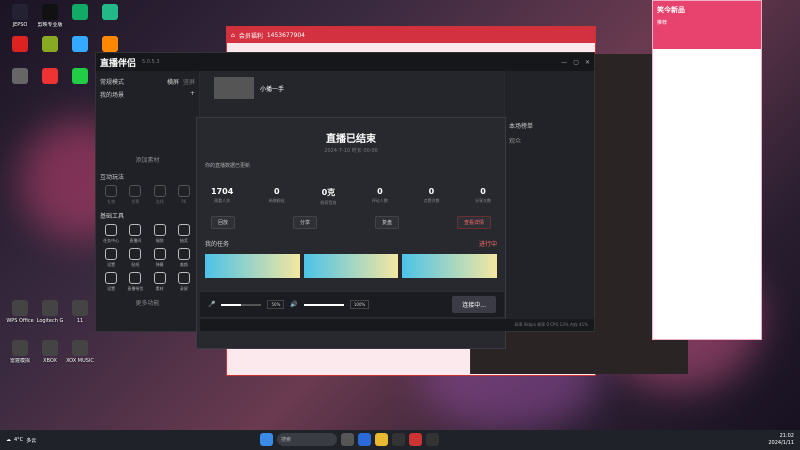 The image size is (800, 450). What do you see at coordinates (184, 234) in the screenshot?
I see `tool-item: 抽奖` at bounding box center [184, 234].